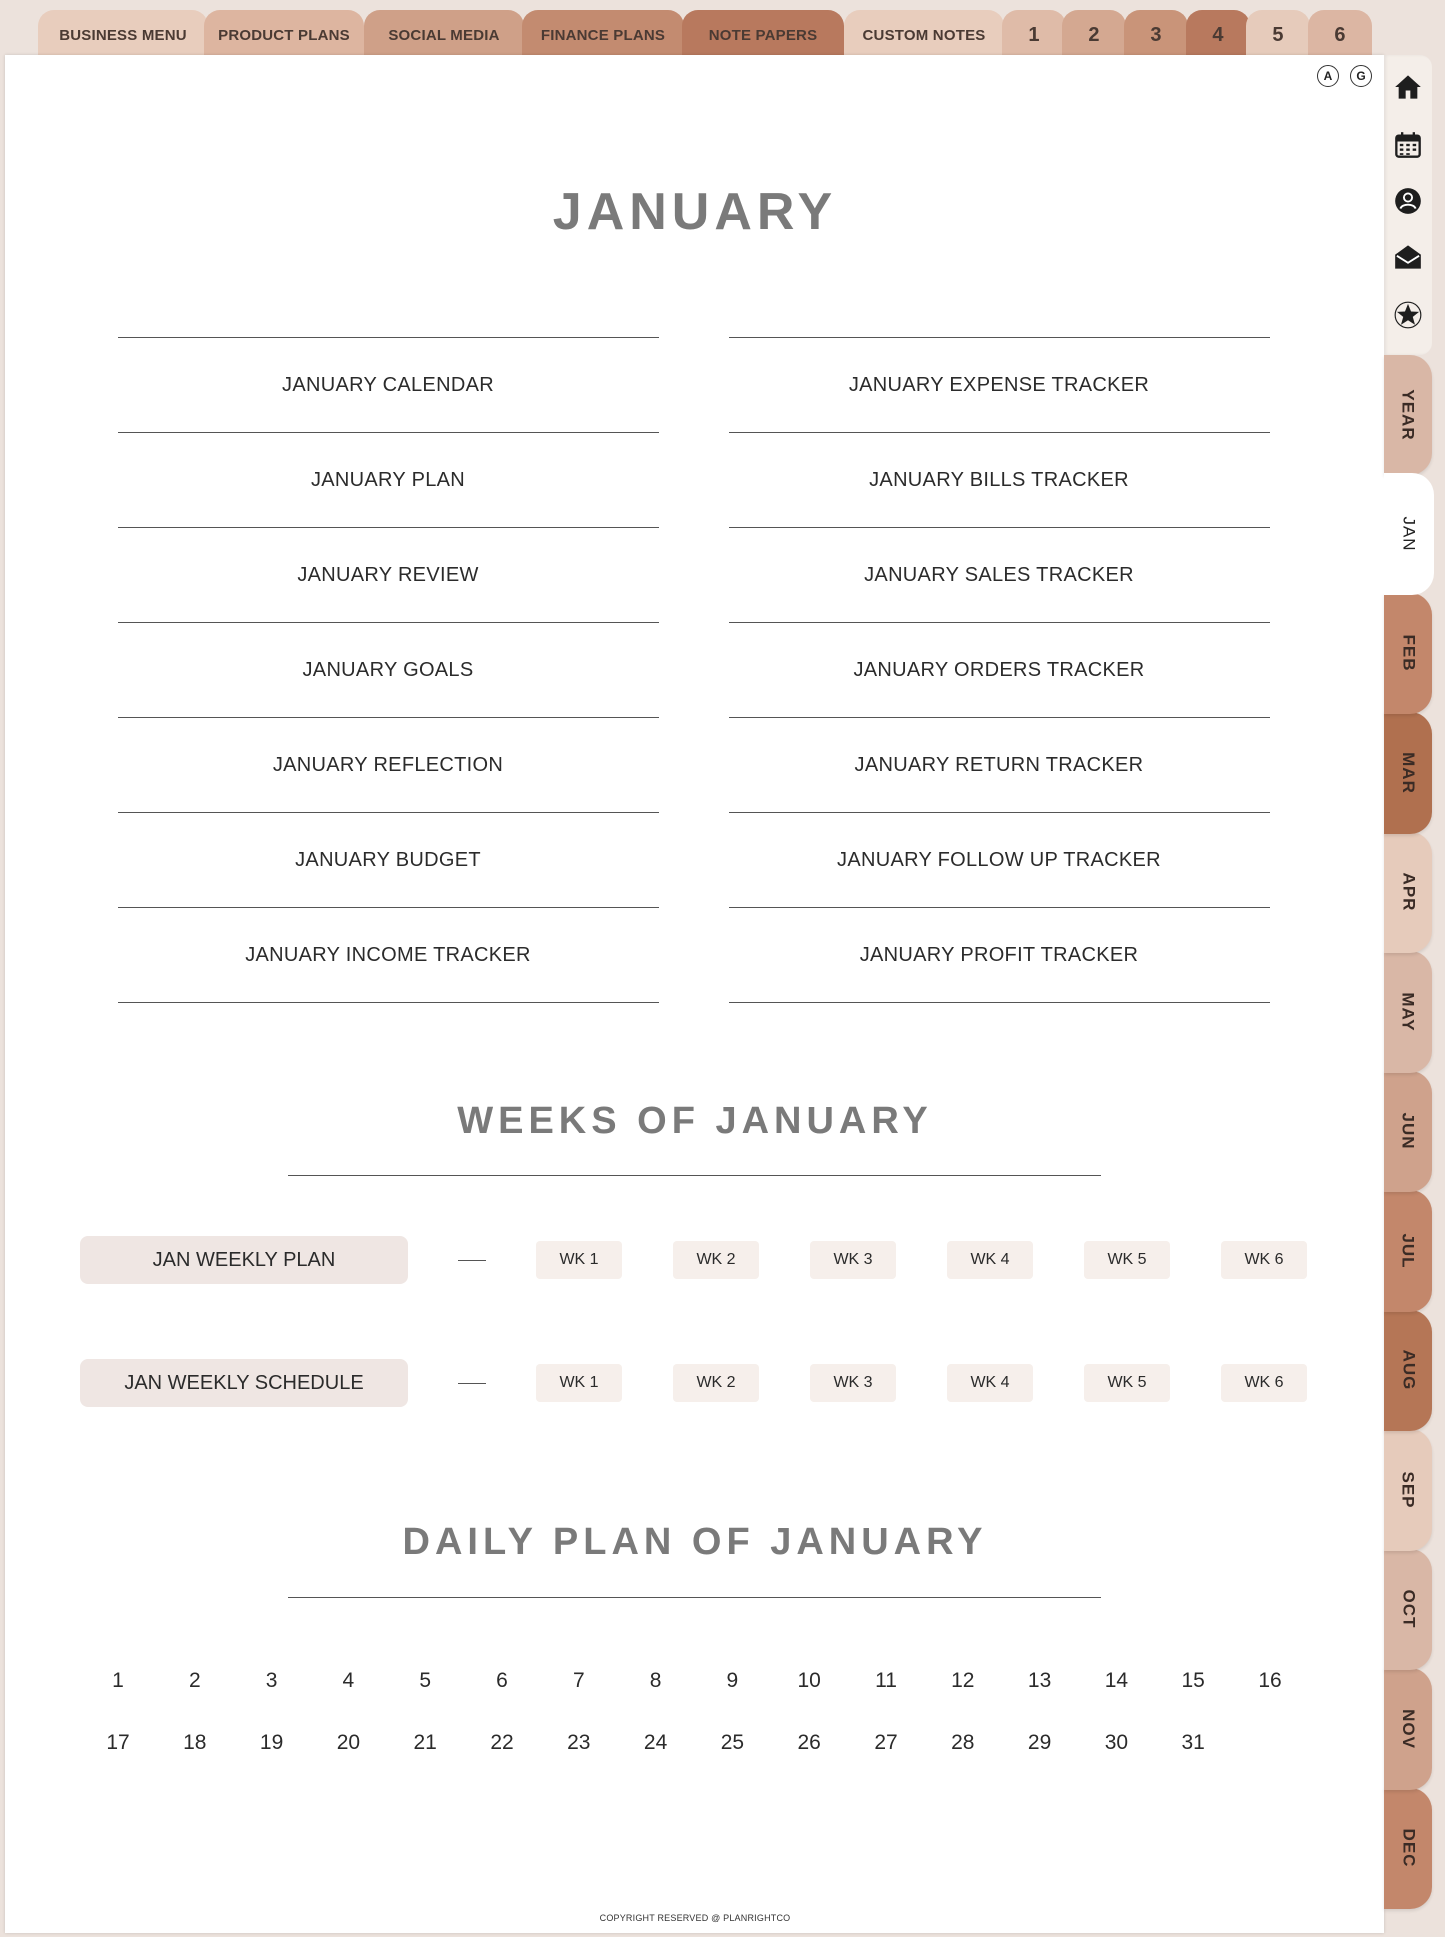  Describe the element at coordinates (1408, 257) in the screenshot. I see `mail-icon` at that location.